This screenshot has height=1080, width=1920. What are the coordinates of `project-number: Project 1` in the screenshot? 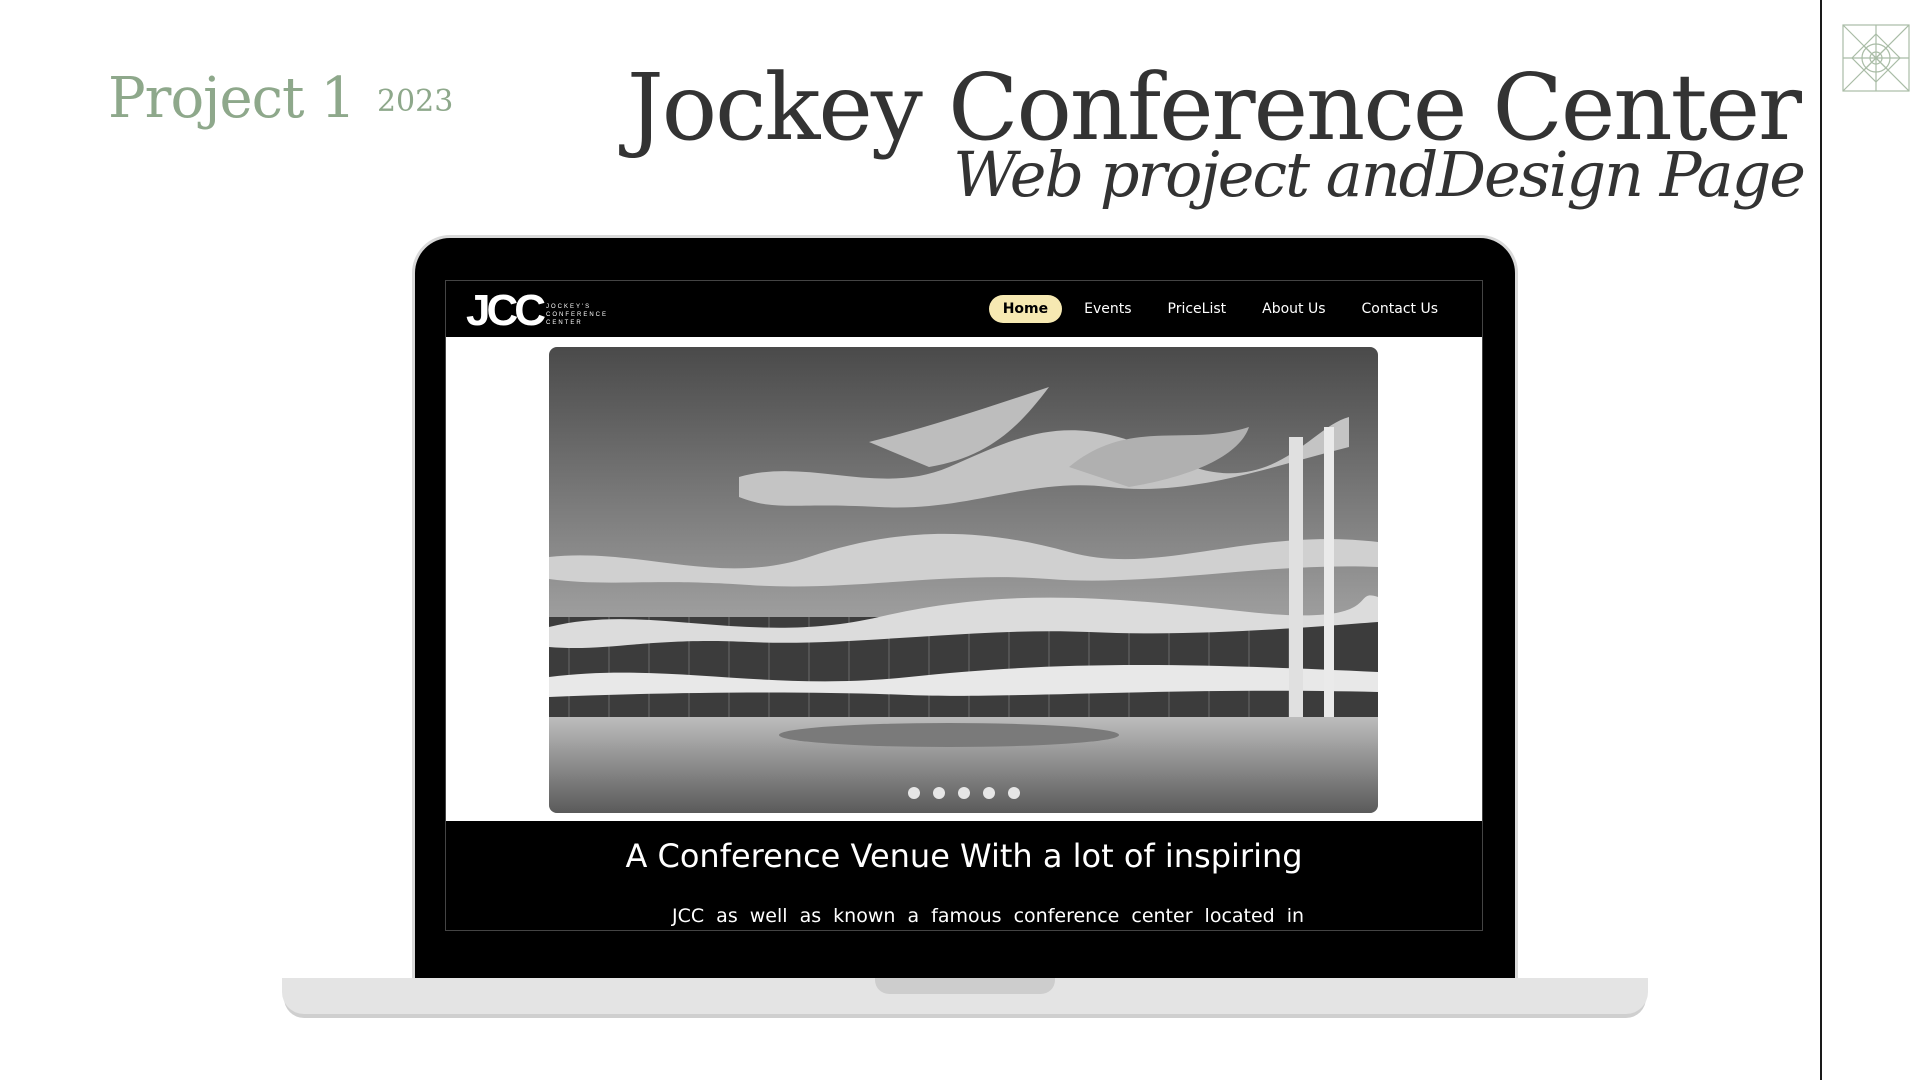 It's located at (232, 98).